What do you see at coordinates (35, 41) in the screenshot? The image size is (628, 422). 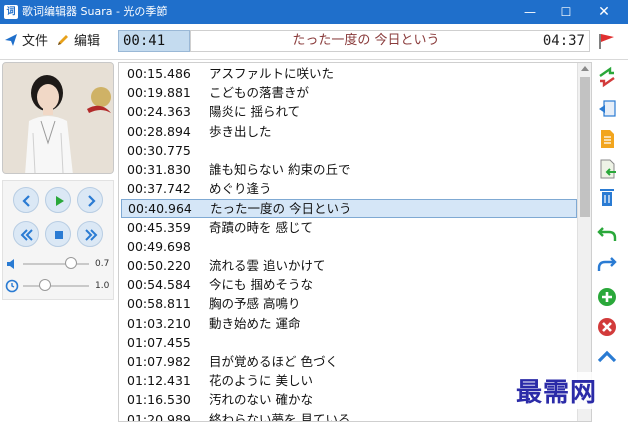 I see `file-menu-label: 文件` at bounding box center [35, 41].